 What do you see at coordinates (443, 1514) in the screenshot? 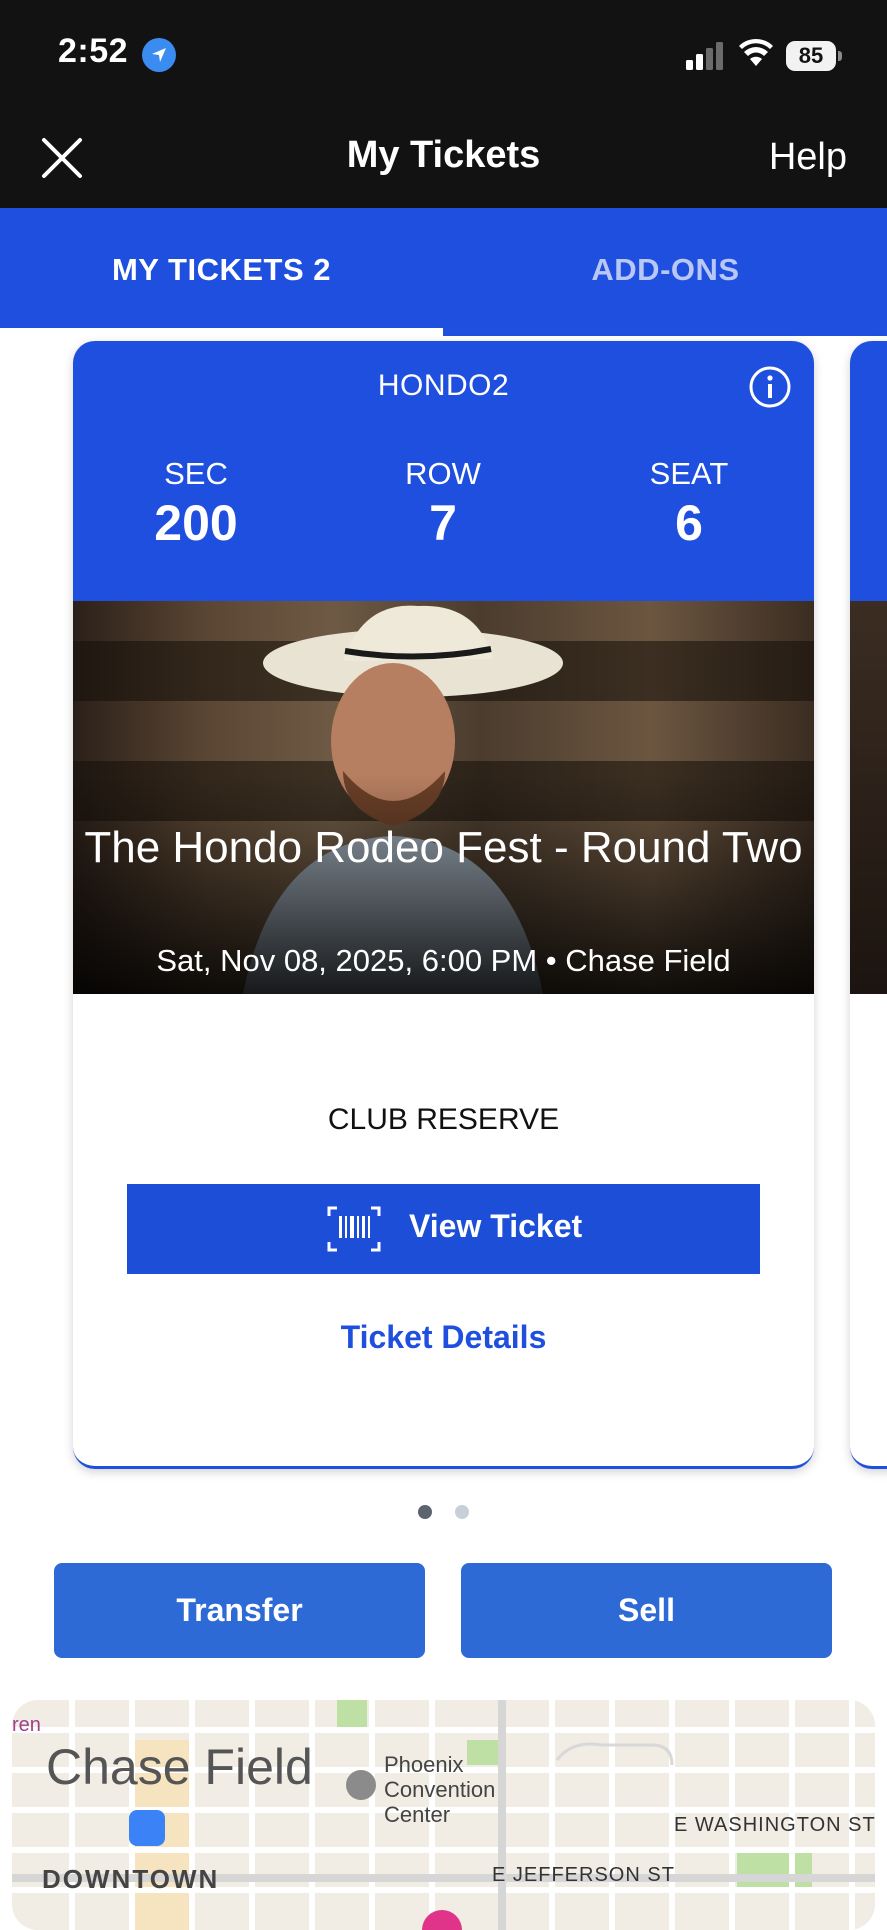
I see `page-indicator` at bounding box center [443, 1514].